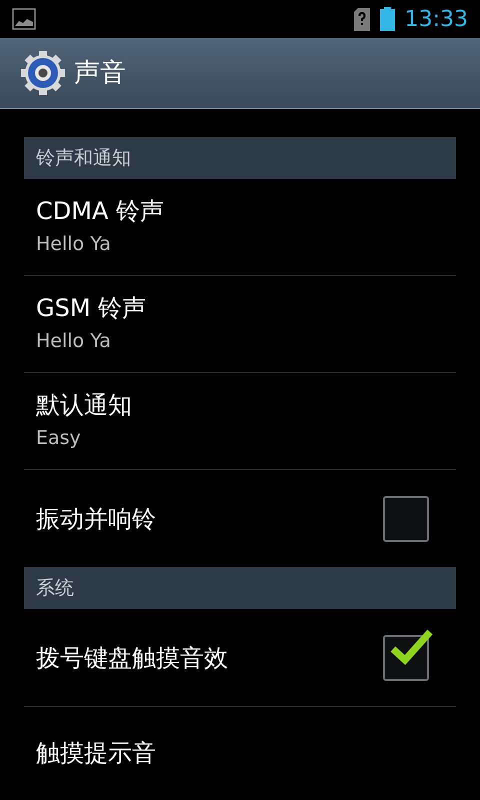 The width and height of the screenshot is (480, 800). Describe the element at coordinates (406, 519) in the screenshot. I see `checkbox` at that location.